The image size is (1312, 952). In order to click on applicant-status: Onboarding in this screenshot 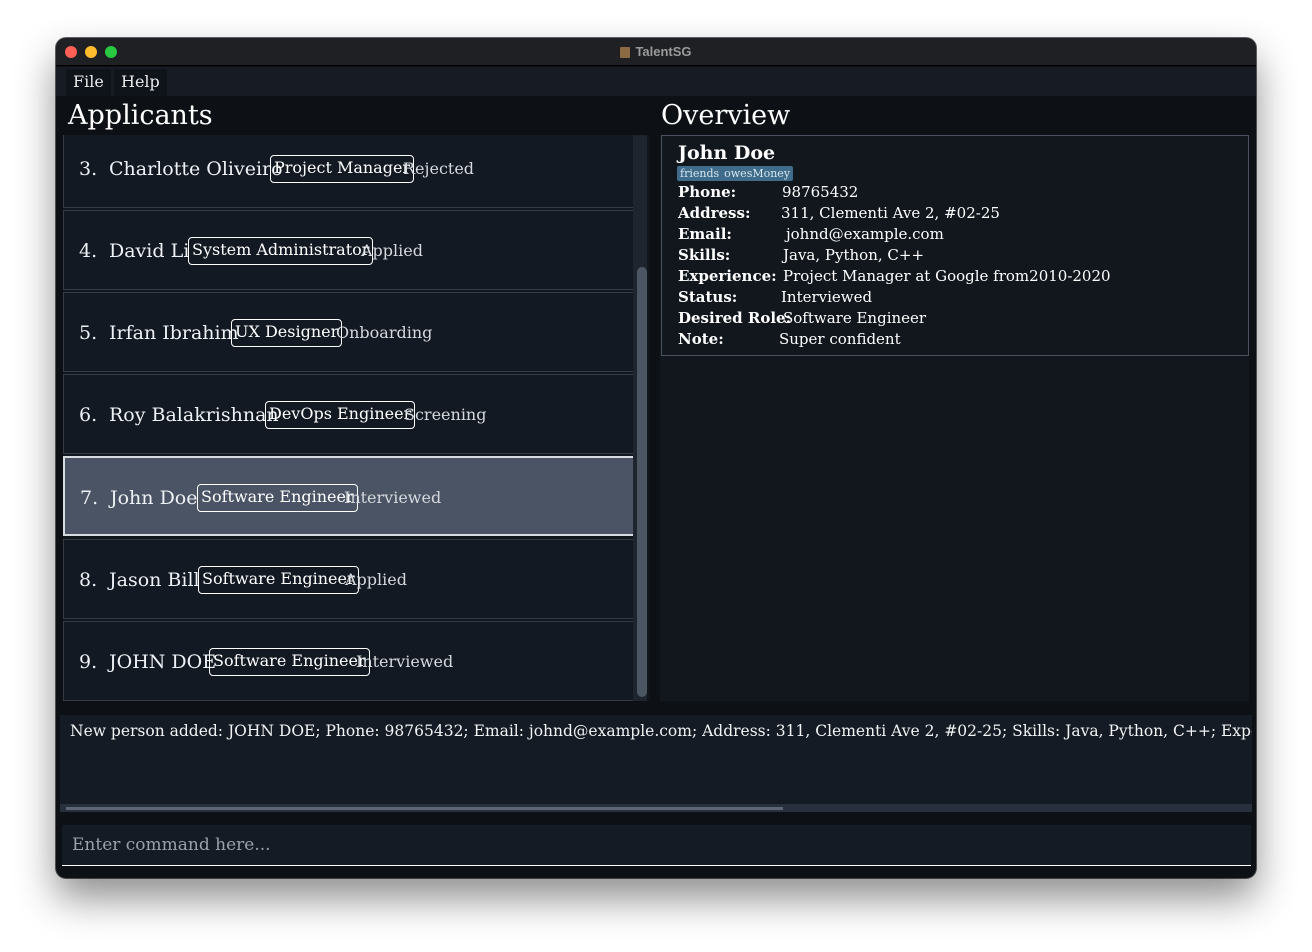, I will do `click(384, 332)`.